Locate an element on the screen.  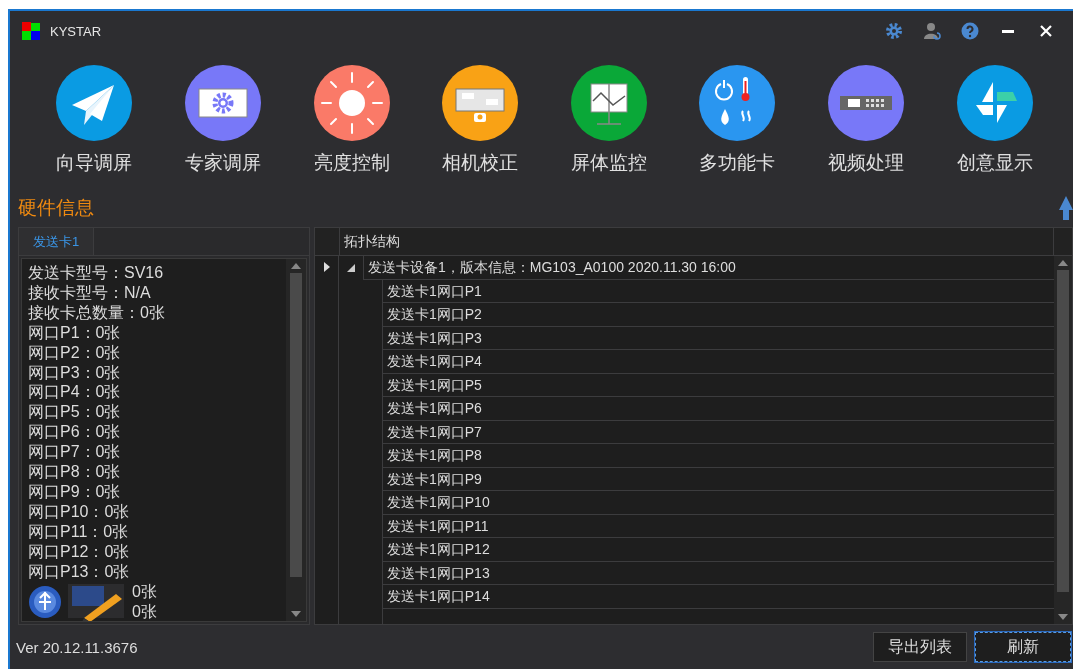
info-line: 网口P3：0张 is located at coordinates (75, 372).